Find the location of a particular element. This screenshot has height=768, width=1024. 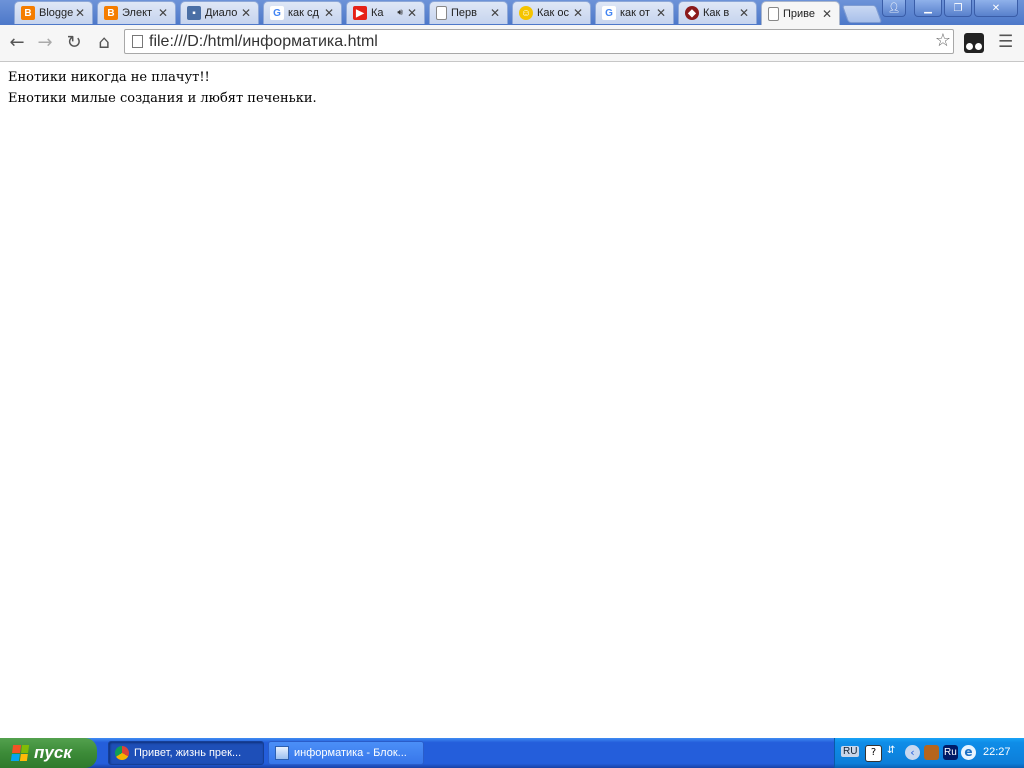

keyboard-layout-indicator: Ru is located at coordinates (950, 752).